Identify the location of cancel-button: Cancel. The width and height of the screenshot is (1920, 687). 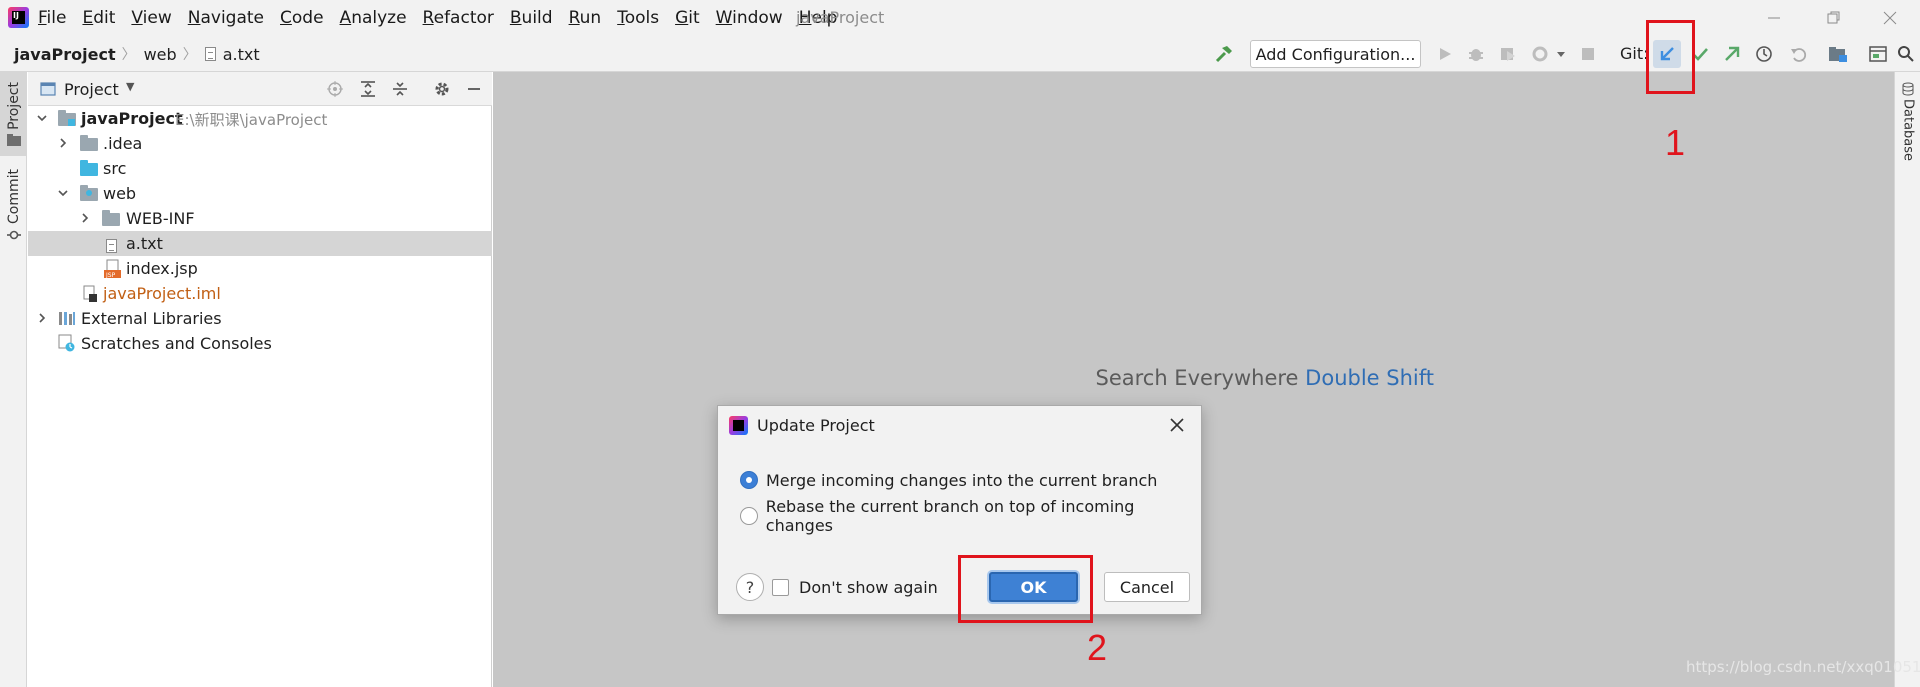
(1147, 587).